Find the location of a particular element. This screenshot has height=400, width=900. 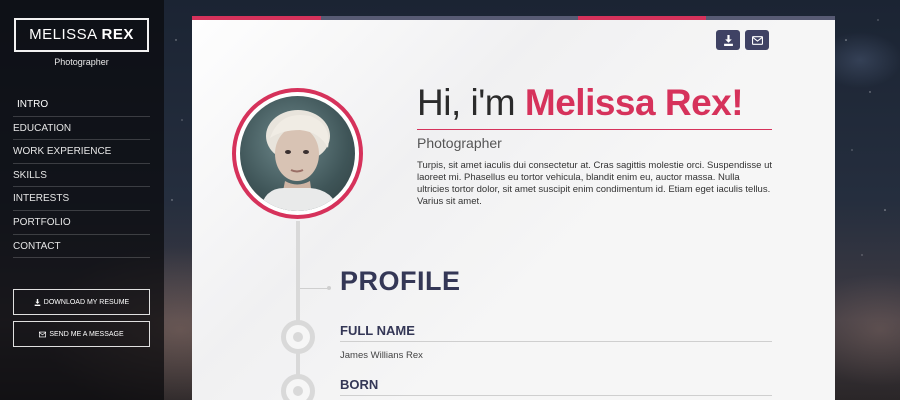

brand-logo: MELISSA REX is located at coordinates (81, 35).